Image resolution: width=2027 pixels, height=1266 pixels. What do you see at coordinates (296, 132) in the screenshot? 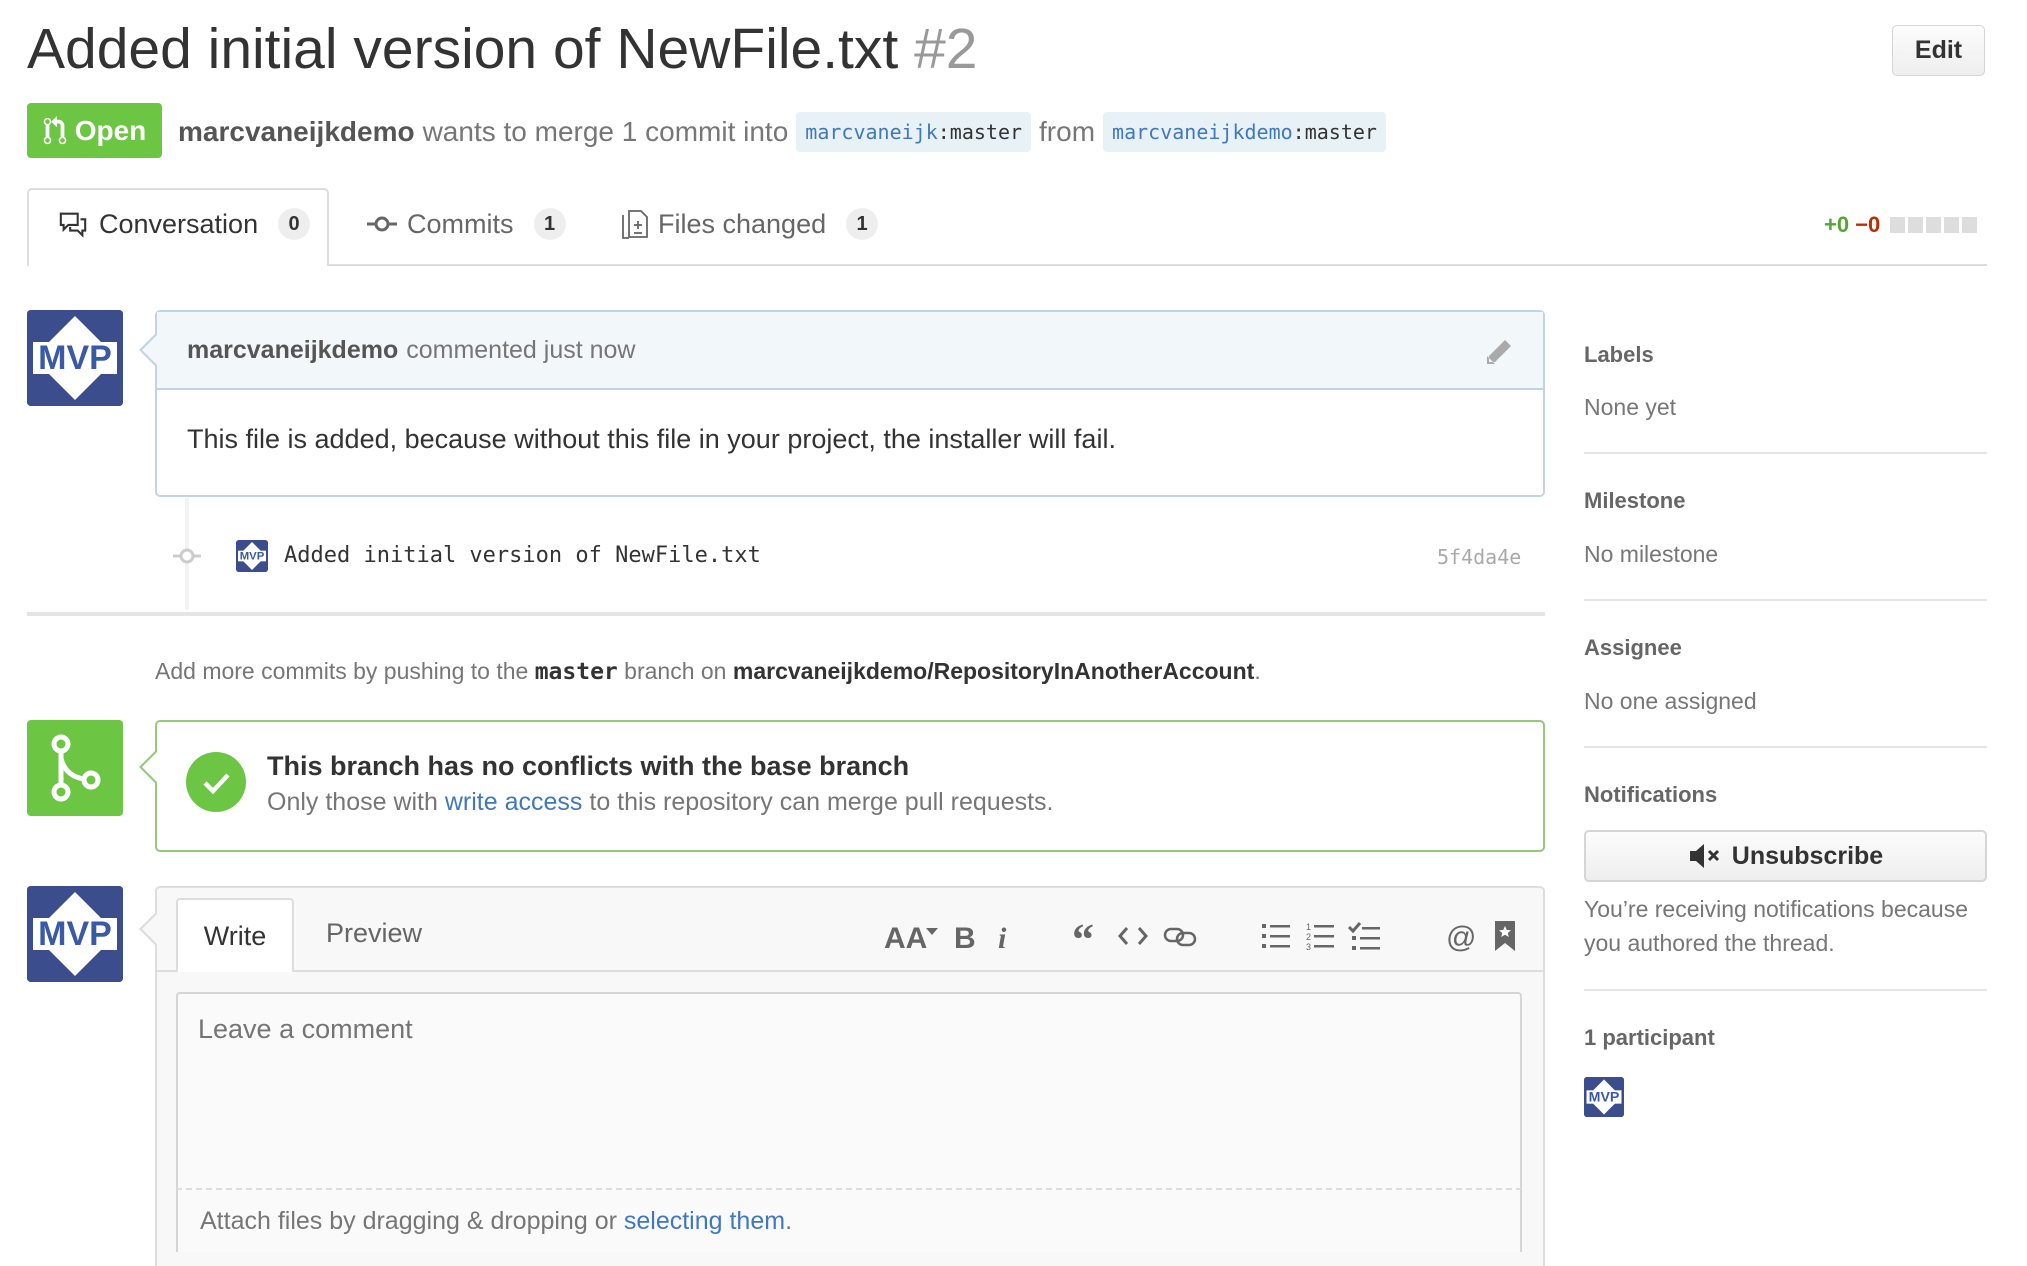
I see `pr-author-link: marcvaneijkdemo` at bounding box center [296, 132].